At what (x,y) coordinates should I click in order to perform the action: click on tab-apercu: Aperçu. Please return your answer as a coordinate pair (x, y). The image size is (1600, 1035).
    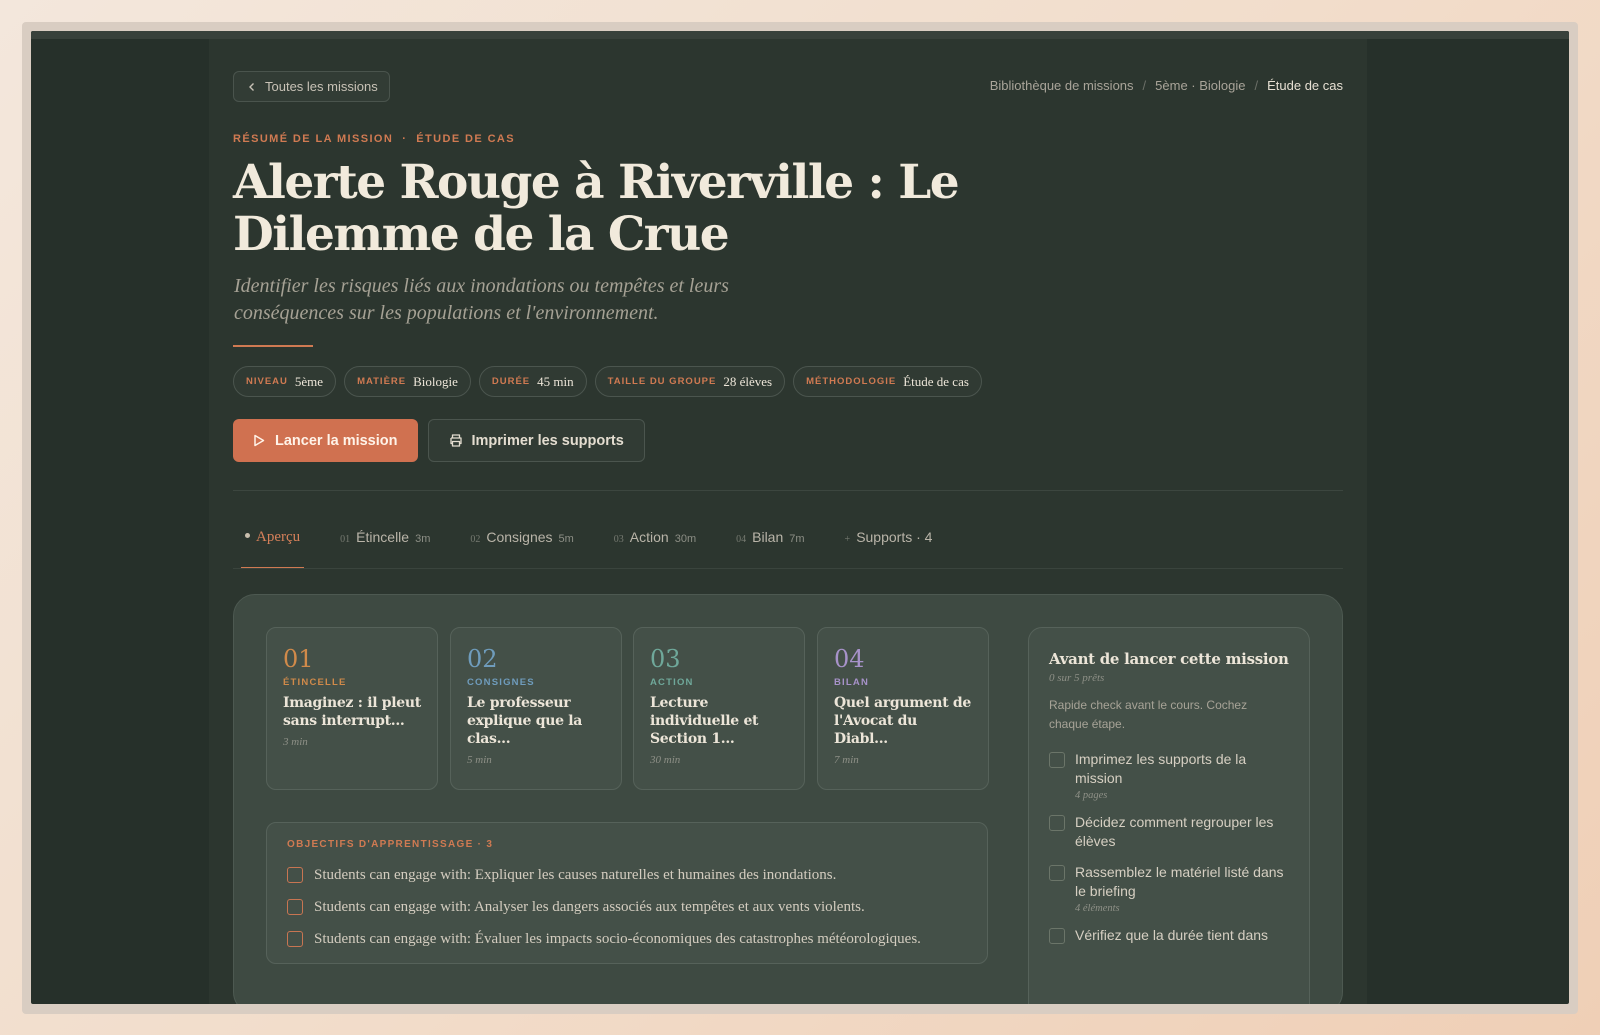
    Looking at the image, I should click on (273, 549).